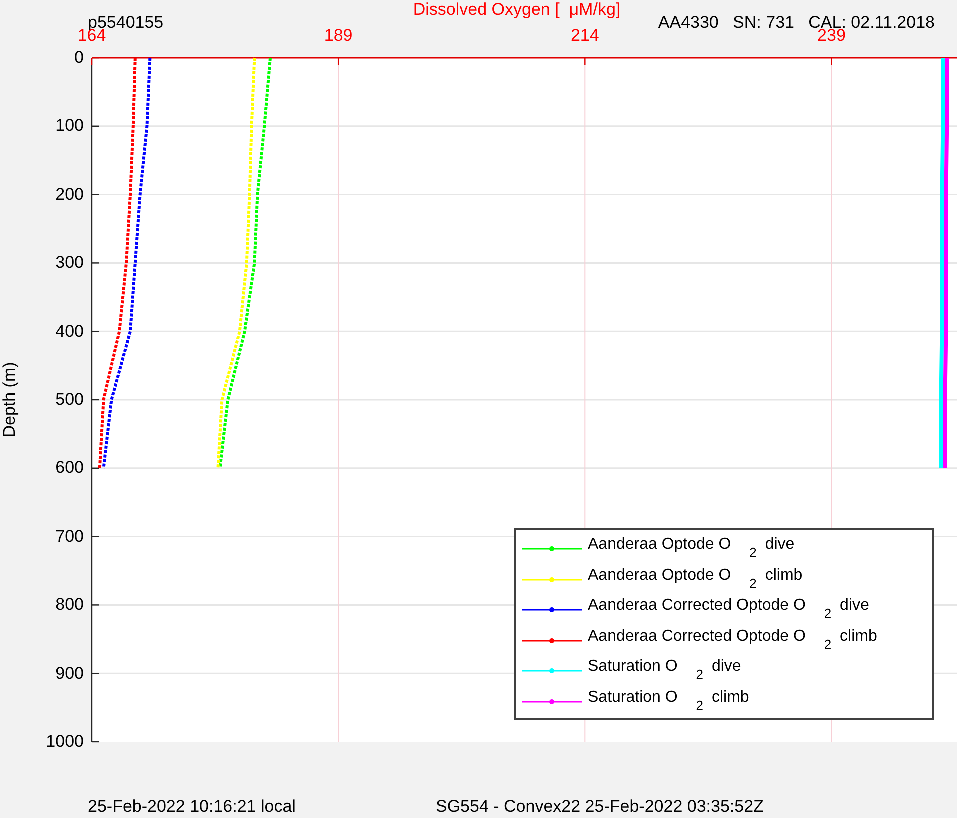  What do you see at coordinates (600, 807) in the screenshot?
I see `mission-label: SG554 - Convex22 25-Feb-2022 03:35:52Z` at bounding box center [600, 807].